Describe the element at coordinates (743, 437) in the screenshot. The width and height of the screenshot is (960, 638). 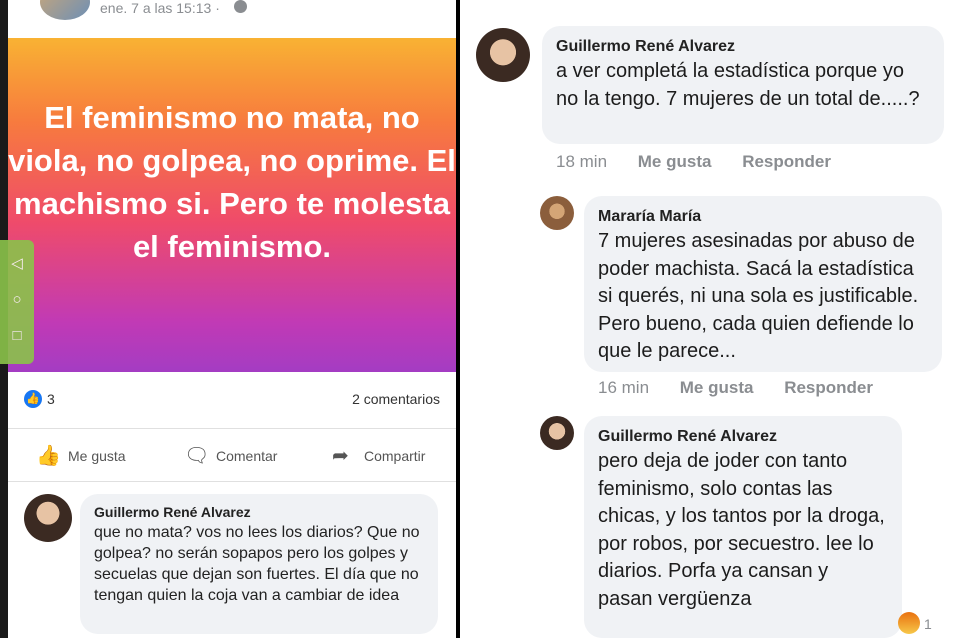
I see `reply-author-name: Guillermo René Alvarez` at that location.